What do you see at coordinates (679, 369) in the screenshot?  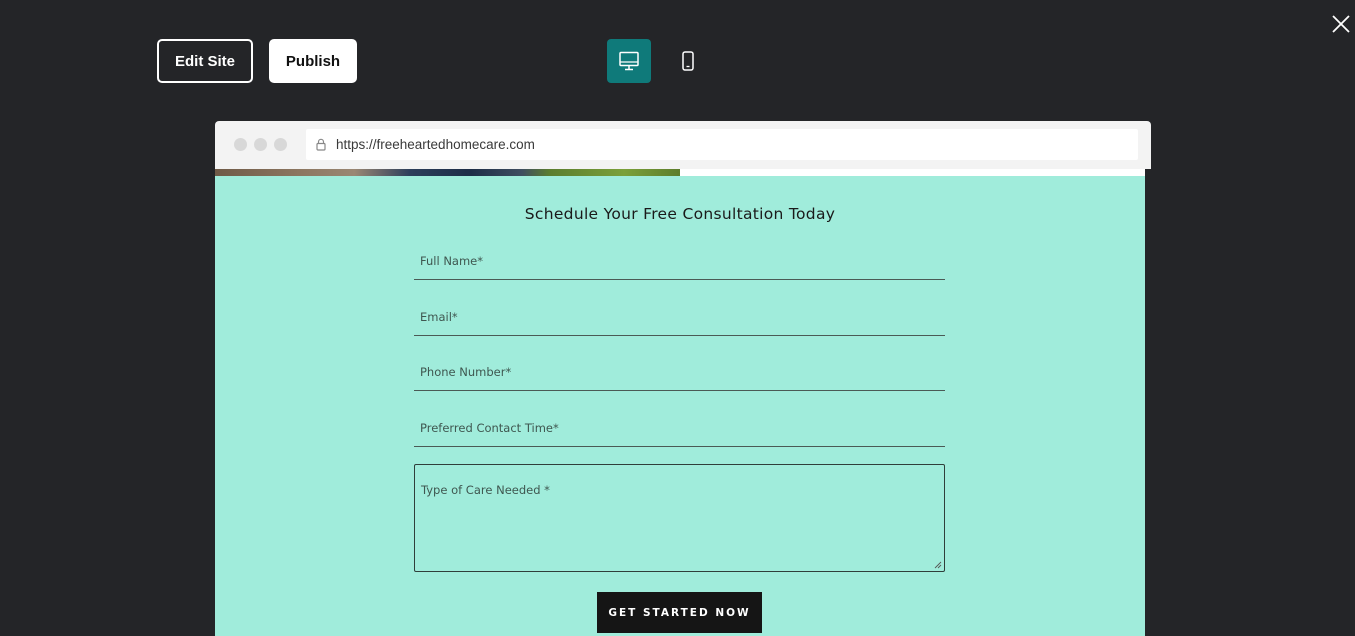 I see `phone-number-field: Phone Number*` at bounding box center [679, 369].